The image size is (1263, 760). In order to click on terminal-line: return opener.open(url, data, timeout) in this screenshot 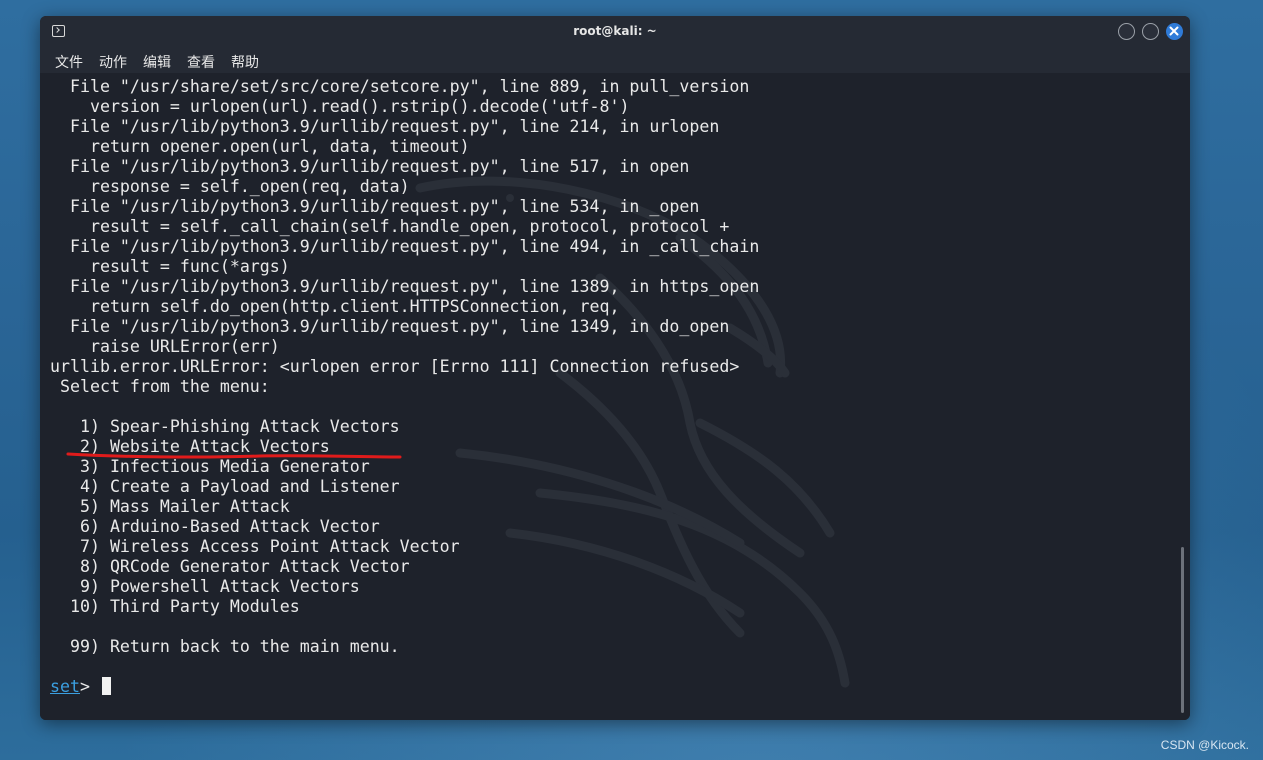, I will do `click(260, 146)`.